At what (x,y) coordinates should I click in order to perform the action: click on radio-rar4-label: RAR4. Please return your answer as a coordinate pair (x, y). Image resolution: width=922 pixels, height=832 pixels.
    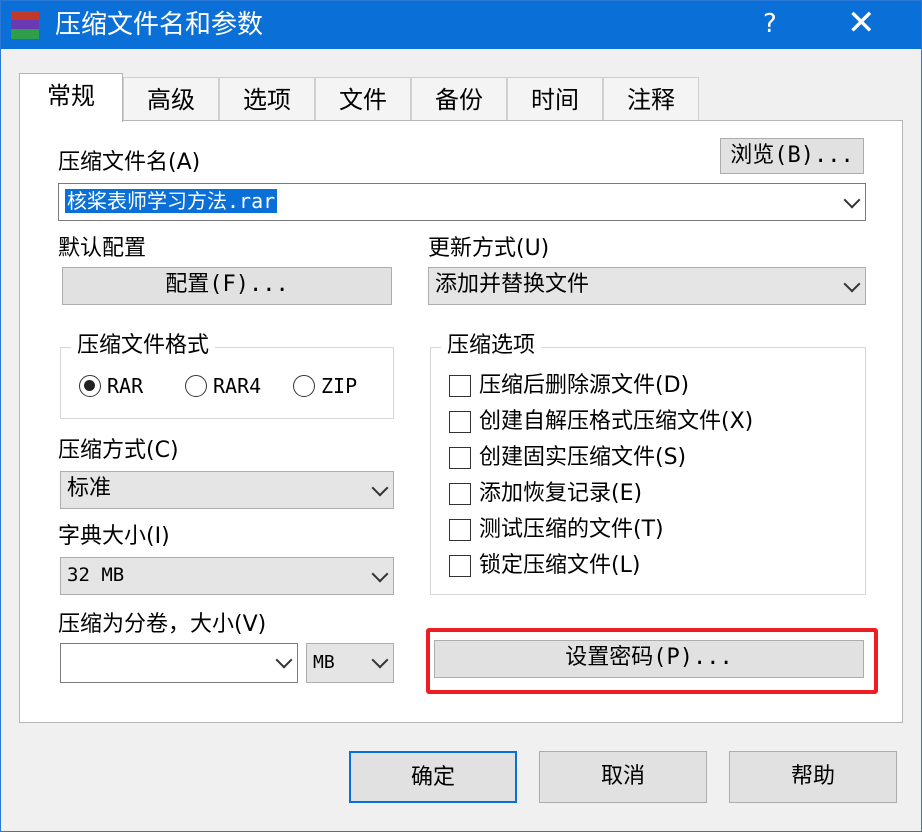
    Looking at the image, I should click on (237, 386).